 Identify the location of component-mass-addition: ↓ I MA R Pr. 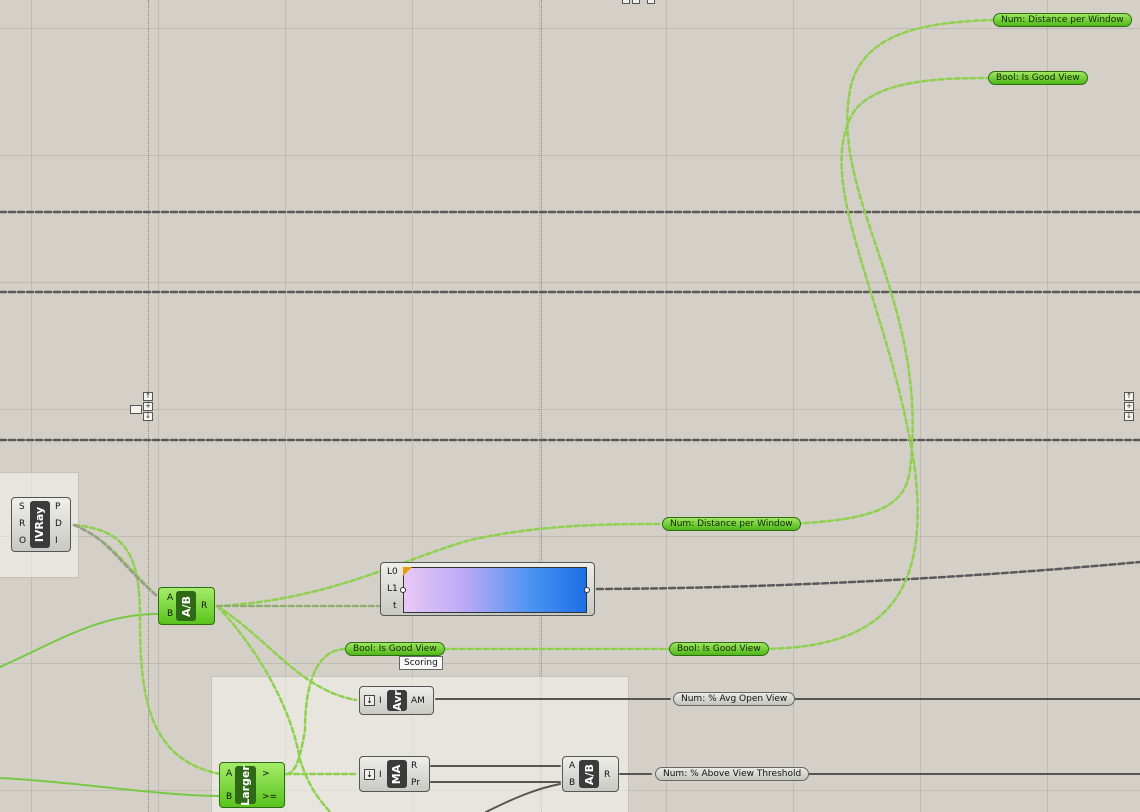
(394, 774).